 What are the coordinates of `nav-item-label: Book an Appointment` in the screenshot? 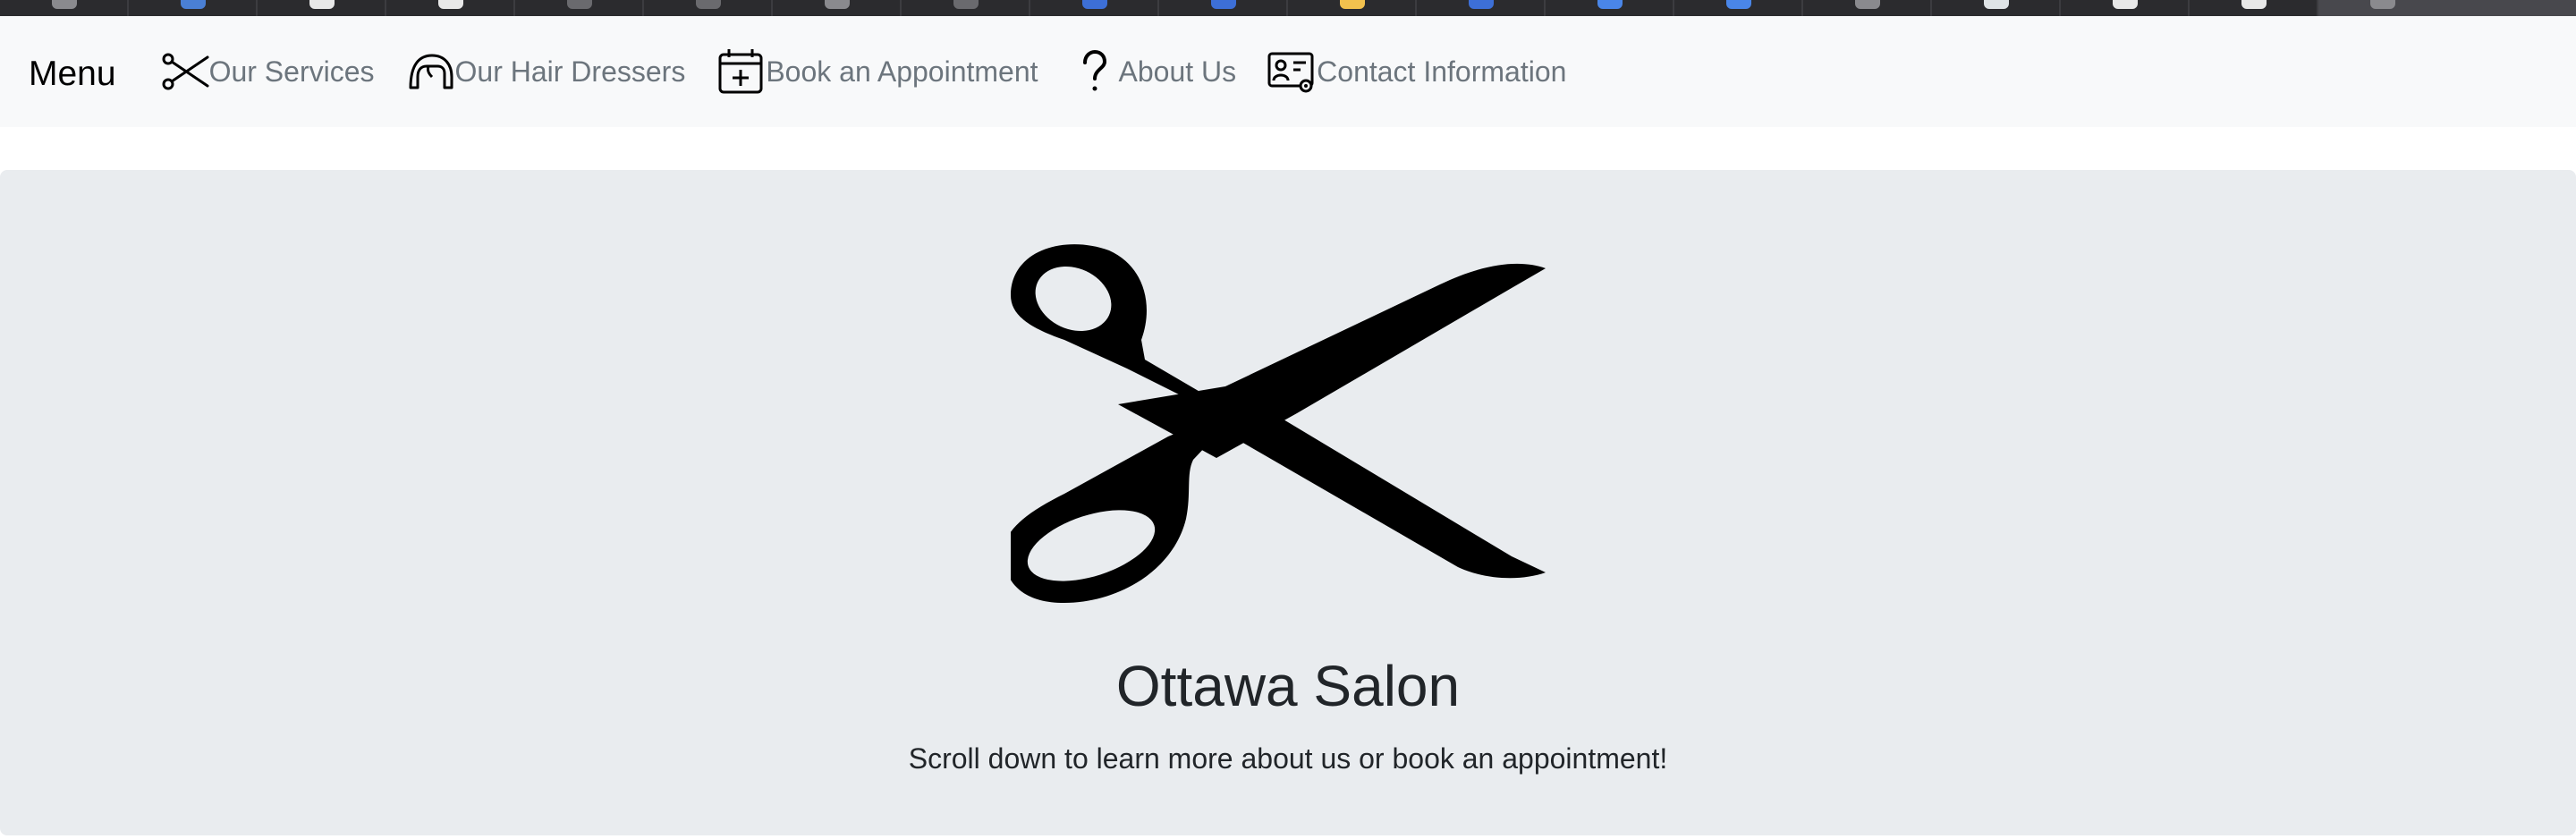 It's located at (902, 71).